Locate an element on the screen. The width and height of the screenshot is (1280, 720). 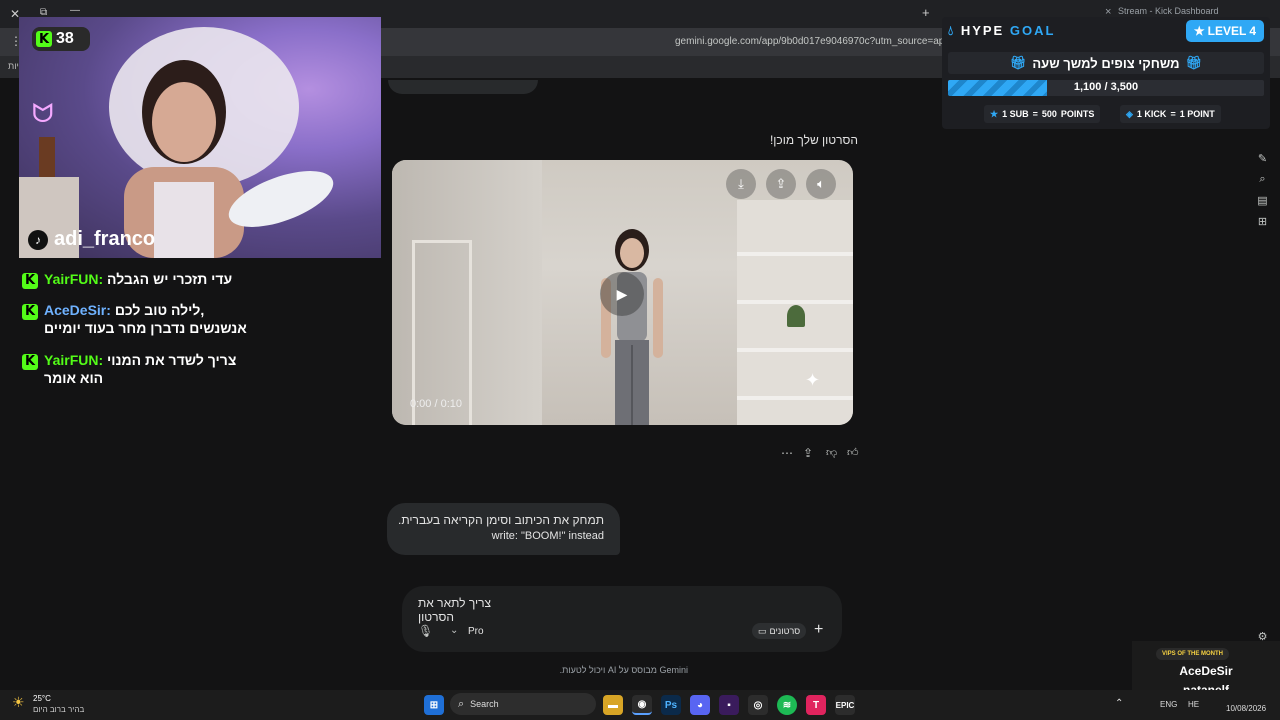
kick-logo-icon: K is located at coordinates (44, 39).